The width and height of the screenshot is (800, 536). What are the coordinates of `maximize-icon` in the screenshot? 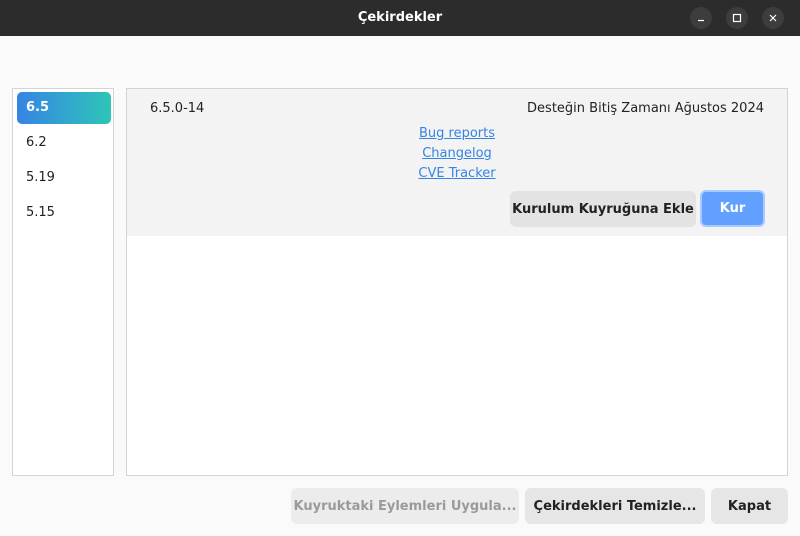 It's located at (737, 18).